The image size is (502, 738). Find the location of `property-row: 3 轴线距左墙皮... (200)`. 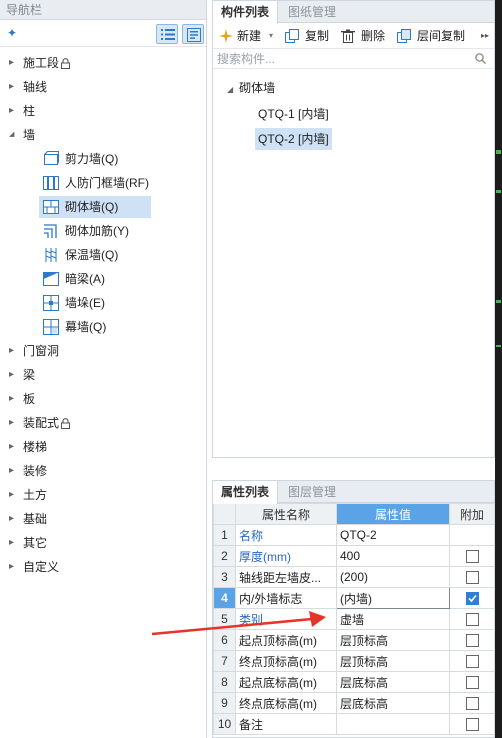

property-row: 3 轴线距左墙皮... (200) is located at coordinates (354, 577).